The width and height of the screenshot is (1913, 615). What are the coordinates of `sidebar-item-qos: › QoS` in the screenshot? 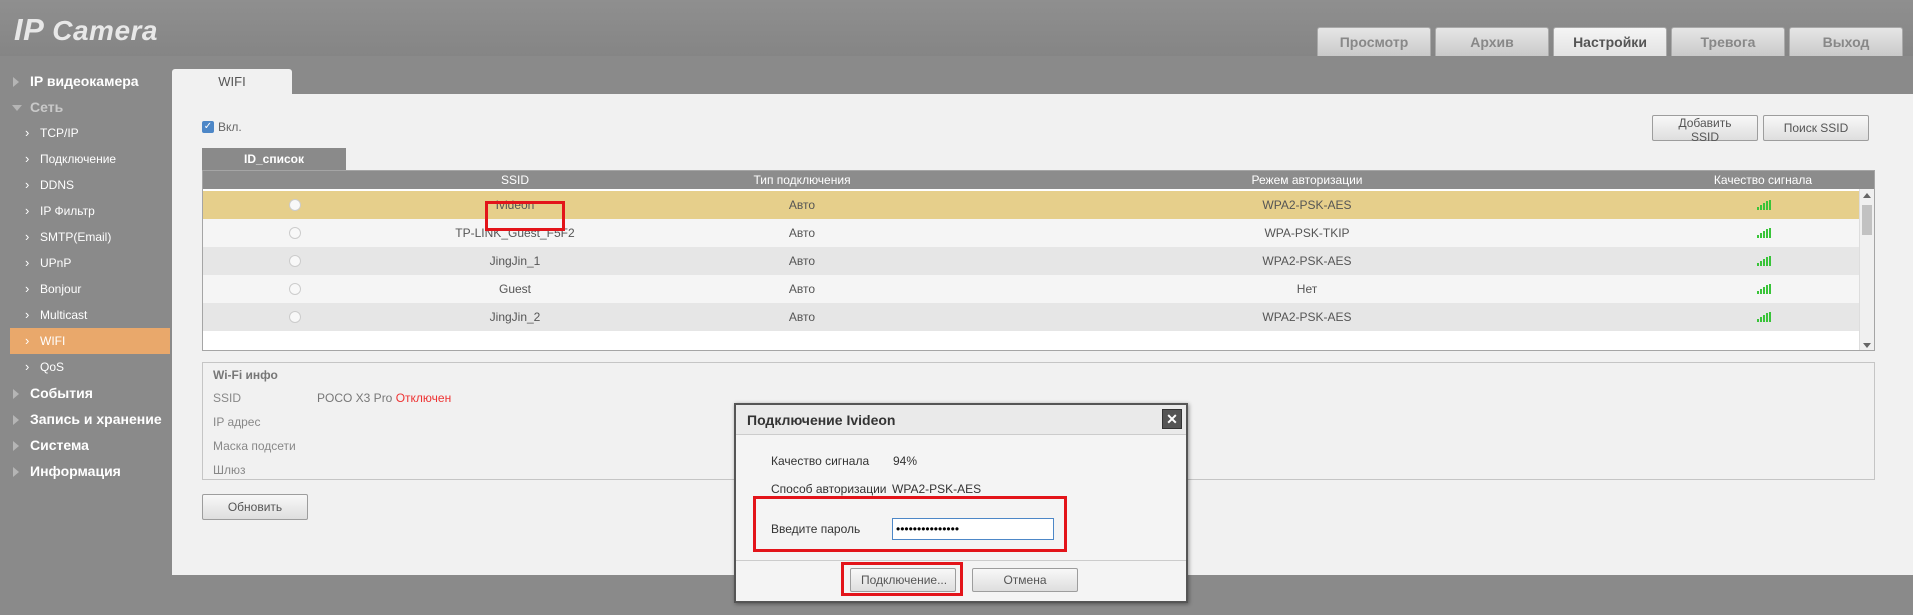 It's located at (86, 367).